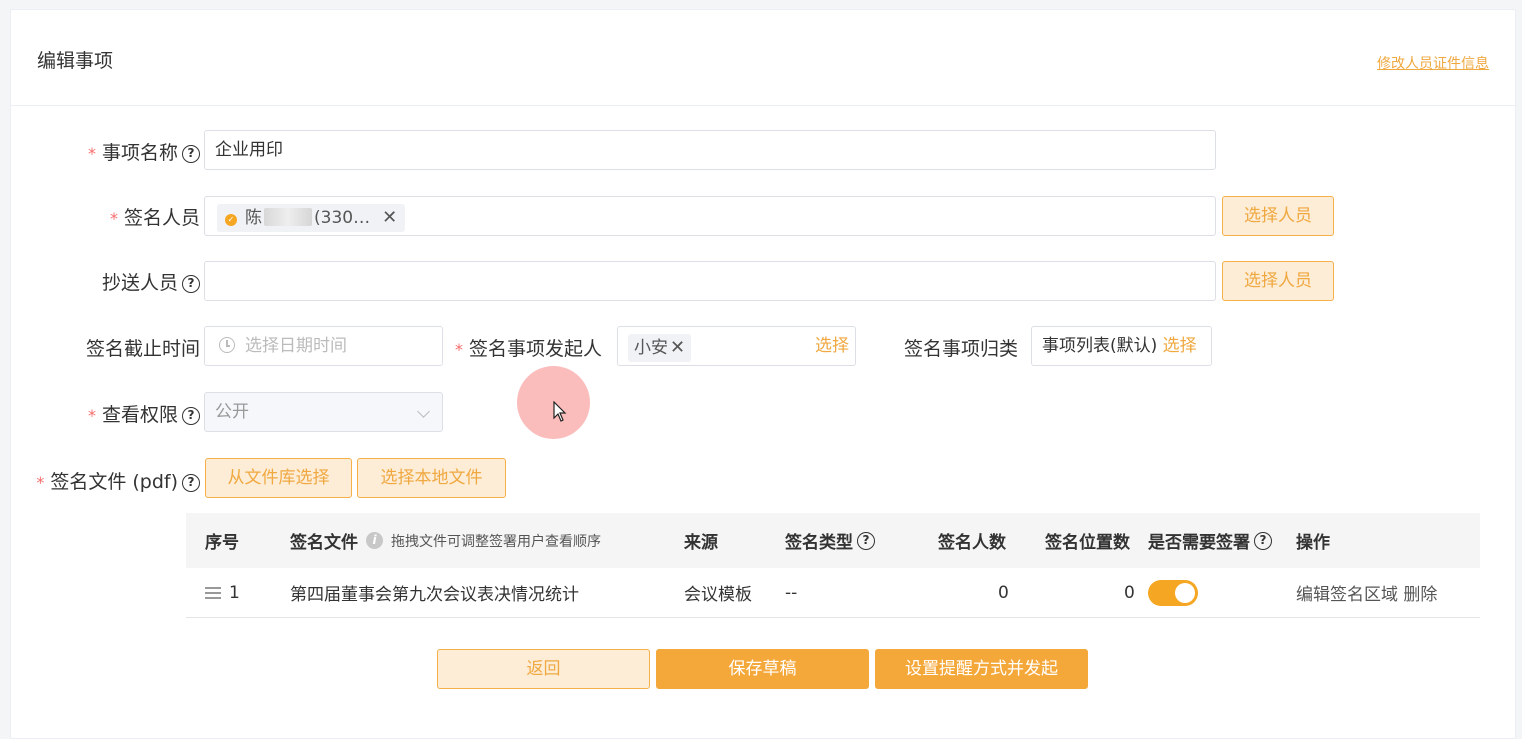 The width and height of the screenshot is (1522, 739). What do you see at coordinates (1087, 543) in the screenshot?
I see `col-position-count: 签名位置数` at bounding box center [1087, 543].